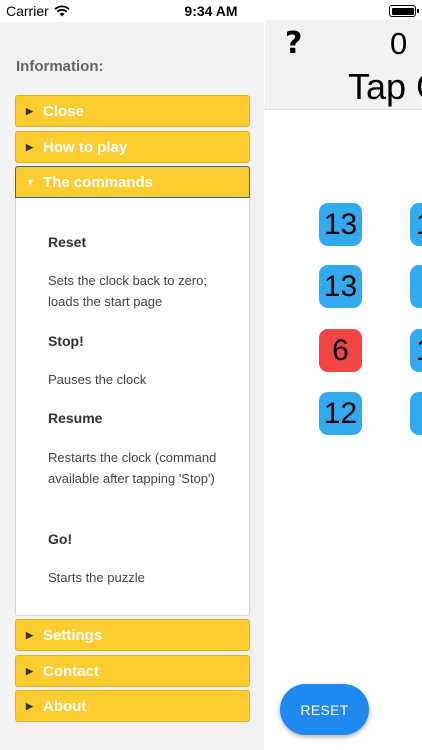 The height and width of the screenshot is (750, 422). Describe the element at coordinates (30, 182) in the screenshot. I see `caret-down-icon: ▼` at that location.